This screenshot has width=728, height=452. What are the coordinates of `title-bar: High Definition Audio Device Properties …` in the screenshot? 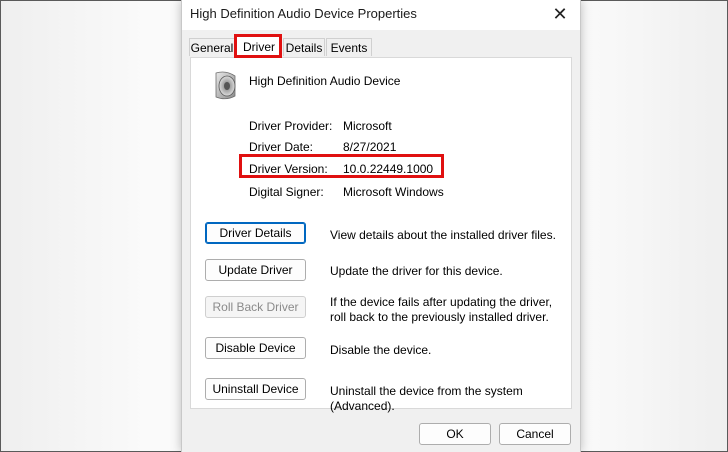 It's located at (381, 15).